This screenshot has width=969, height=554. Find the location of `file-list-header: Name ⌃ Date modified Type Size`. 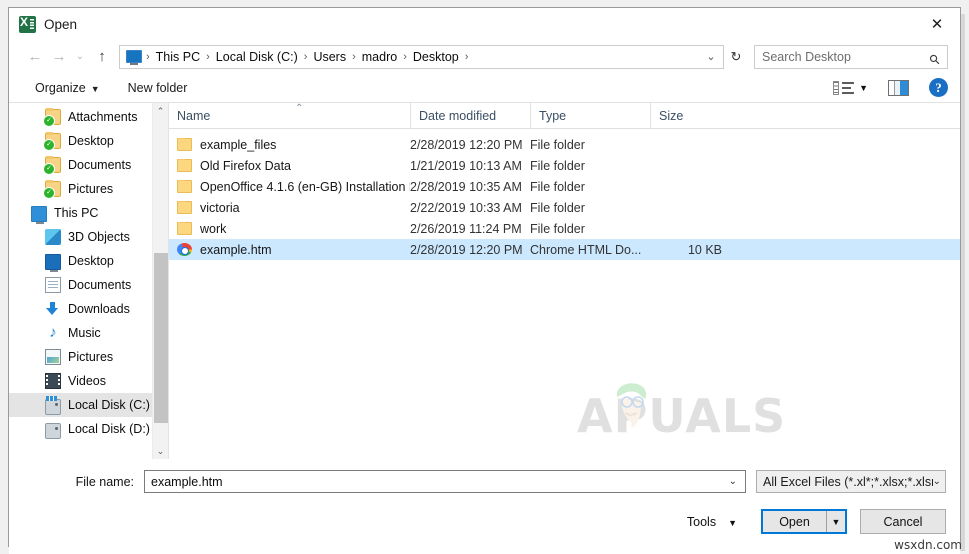

file-list-header: Name ⌃ Date modified Type Size is located at coordinates (564, 116).